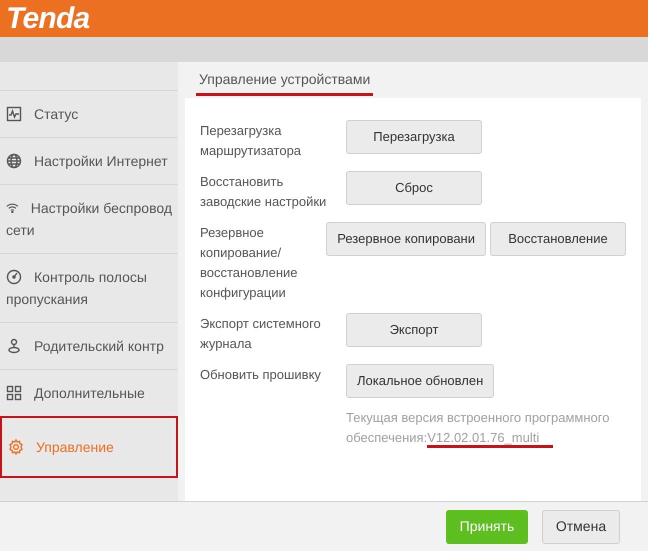 The height and width of the screenshot is (551, 648). What do you see at coordinates (14, 277) in the screenshot?
I see `gauge-icon` at bounding box center [14, 277].